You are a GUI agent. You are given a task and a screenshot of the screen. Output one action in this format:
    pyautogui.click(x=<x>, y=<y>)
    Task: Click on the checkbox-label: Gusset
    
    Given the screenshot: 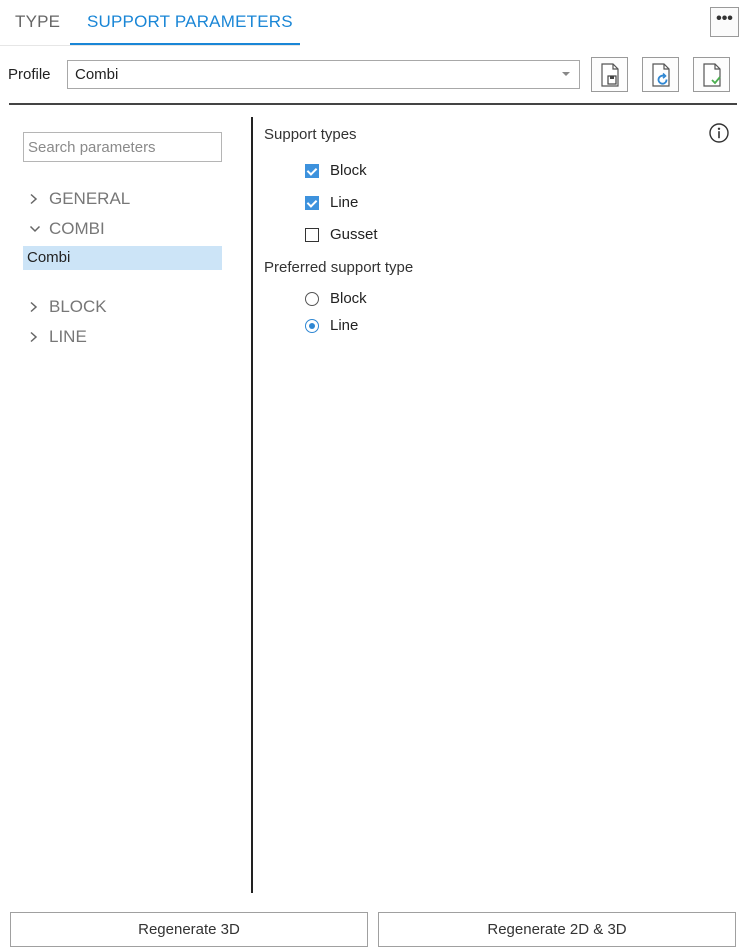 What is the action you would take?
    pyautogui.click(x=354, y=234)
    